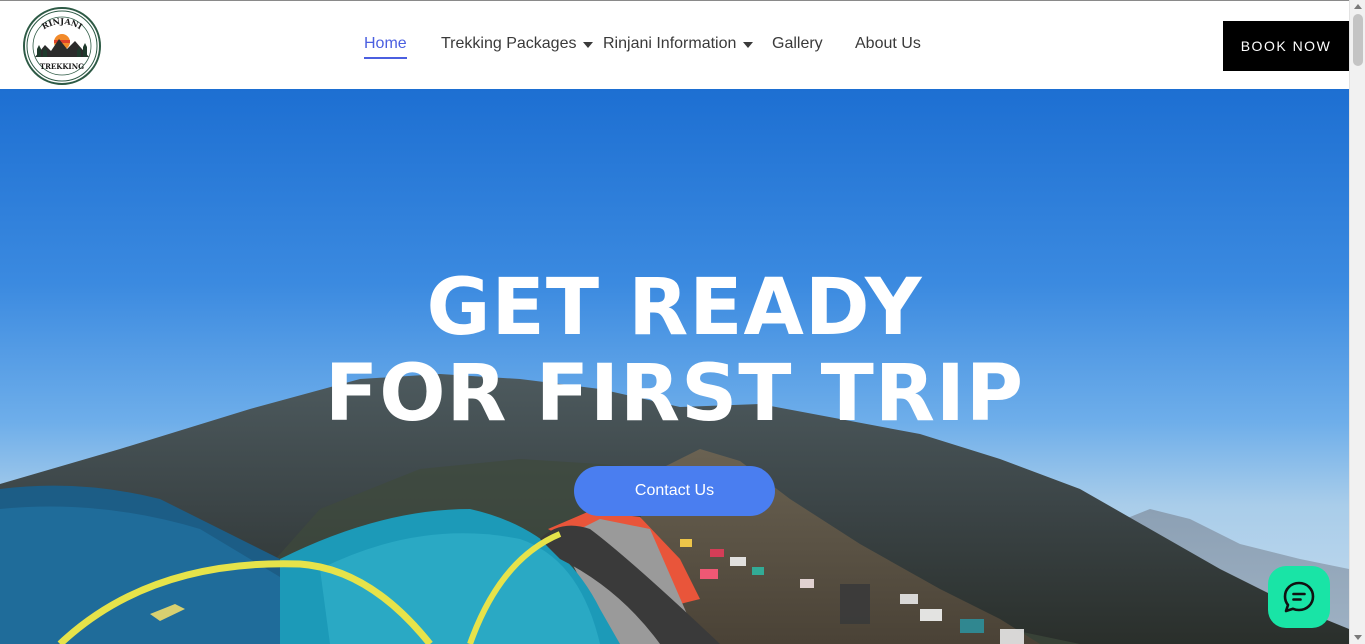  What do you see at coordinates (670, 43) in the screenshot?
I see `nav-item-label: Rinjani Information` at bounding box center [670, 43].